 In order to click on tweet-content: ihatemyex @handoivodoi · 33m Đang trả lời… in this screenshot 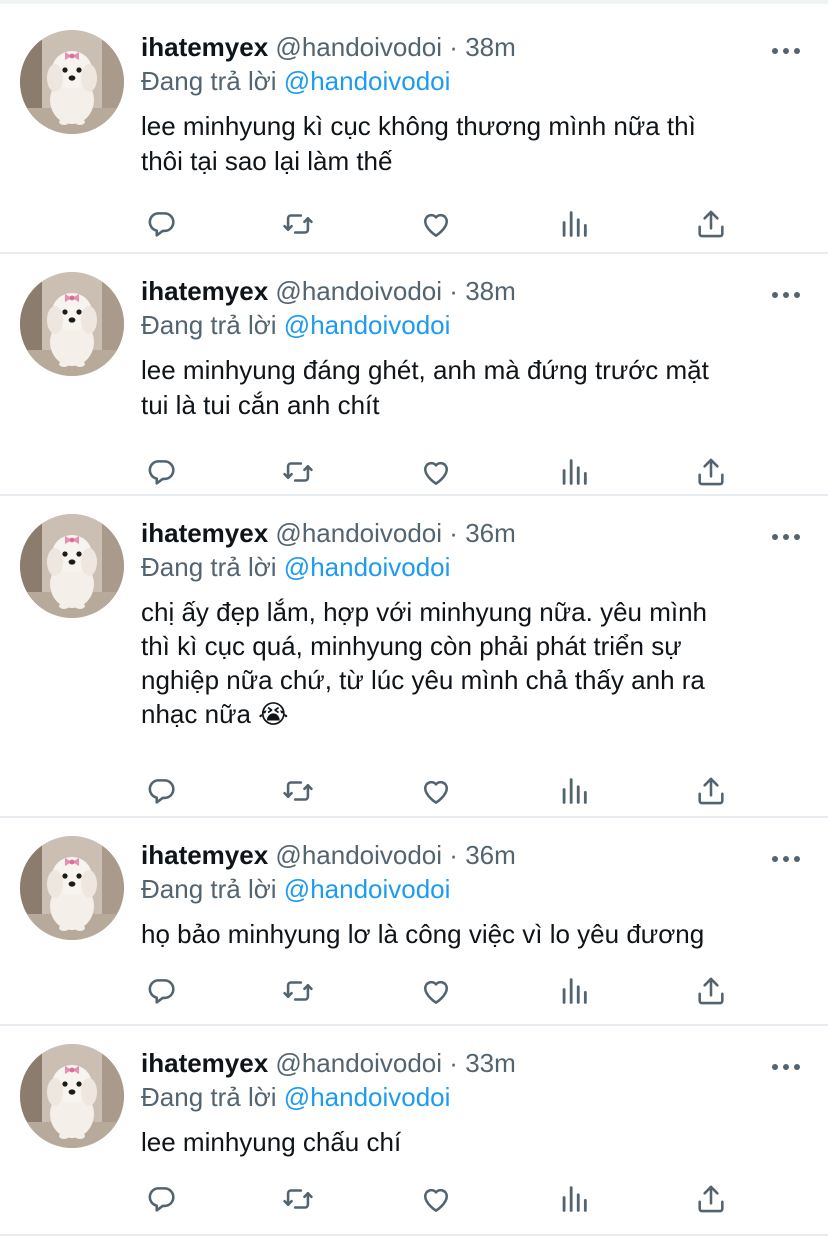, I will do `click(474, 1103)`.